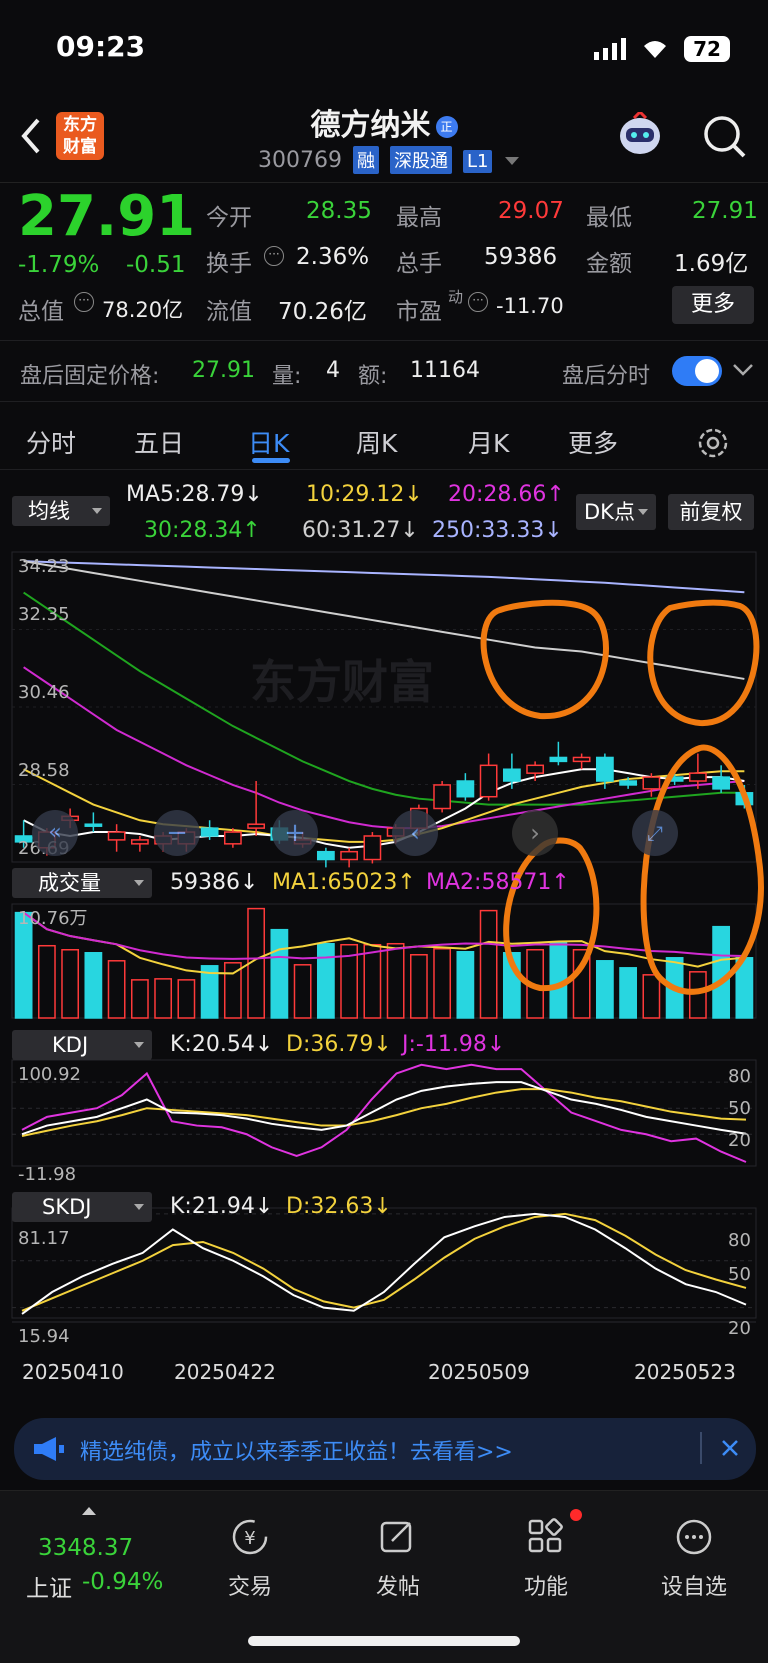 This screenshot has height=1663, width=768. What do you see at coordinates (44, 692) in the screenshot?
I see `price-tick: 30.46` at bounding box center [44, 692].